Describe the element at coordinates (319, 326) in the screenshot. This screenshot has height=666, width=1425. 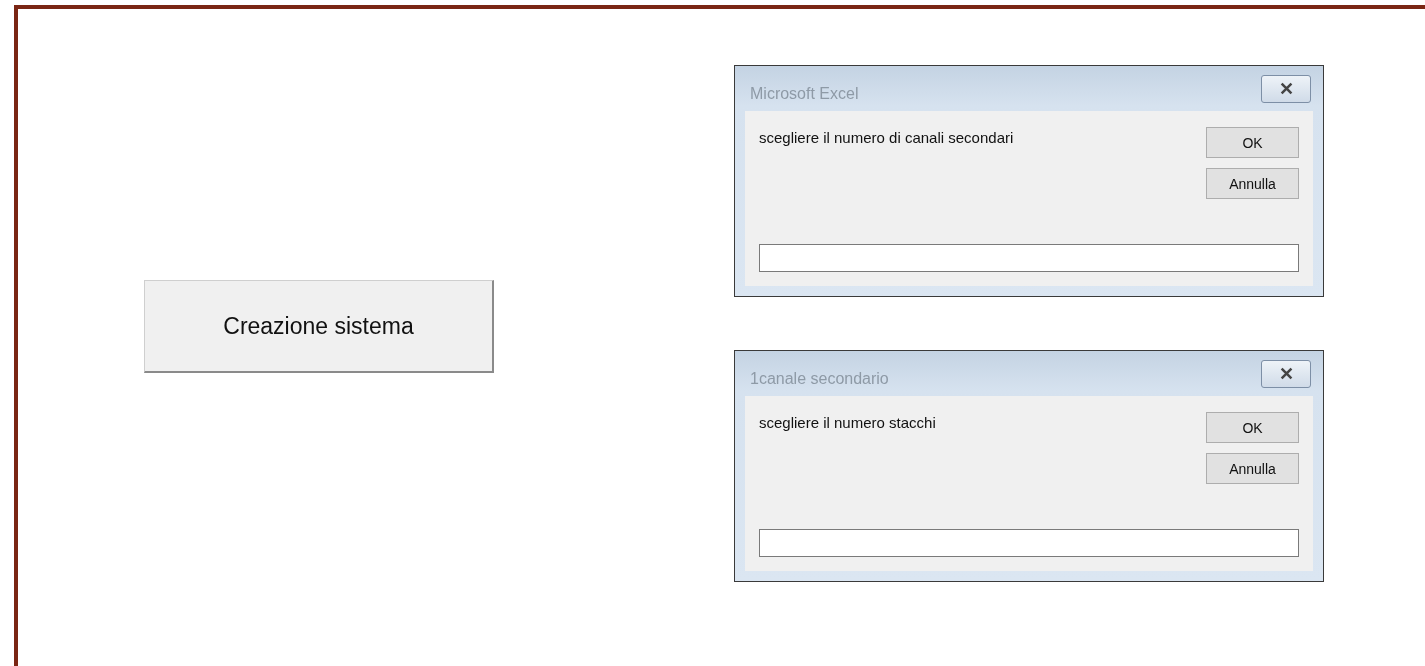
I see `creazione-sistema-button: Creazione sistema` at that location.